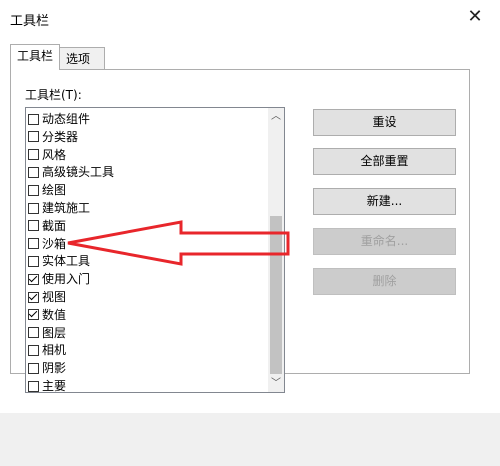 The height and width of the screenshot is (466, 500). What do you see at coordinates (178, 243) in the screenshot?
I see `red-arrow-annotation` at bounding box center [178, 243].